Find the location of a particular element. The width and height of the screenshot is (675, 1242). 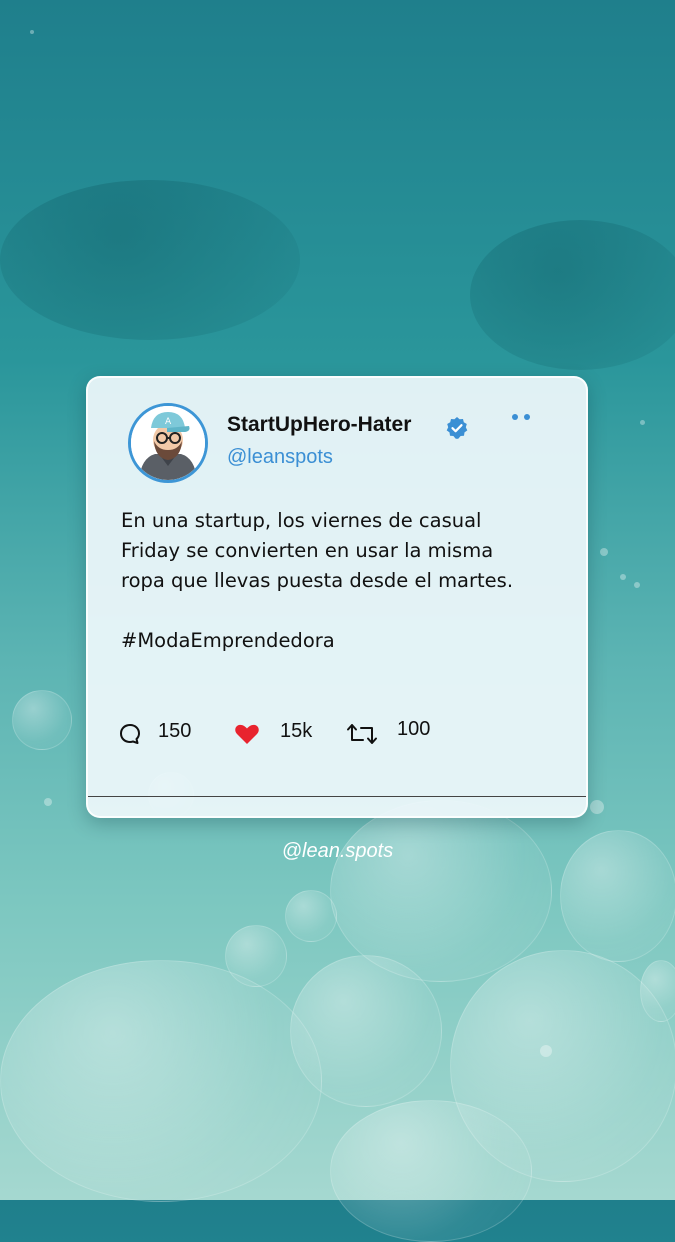

avatar: A is located at coordinates (168, 443).